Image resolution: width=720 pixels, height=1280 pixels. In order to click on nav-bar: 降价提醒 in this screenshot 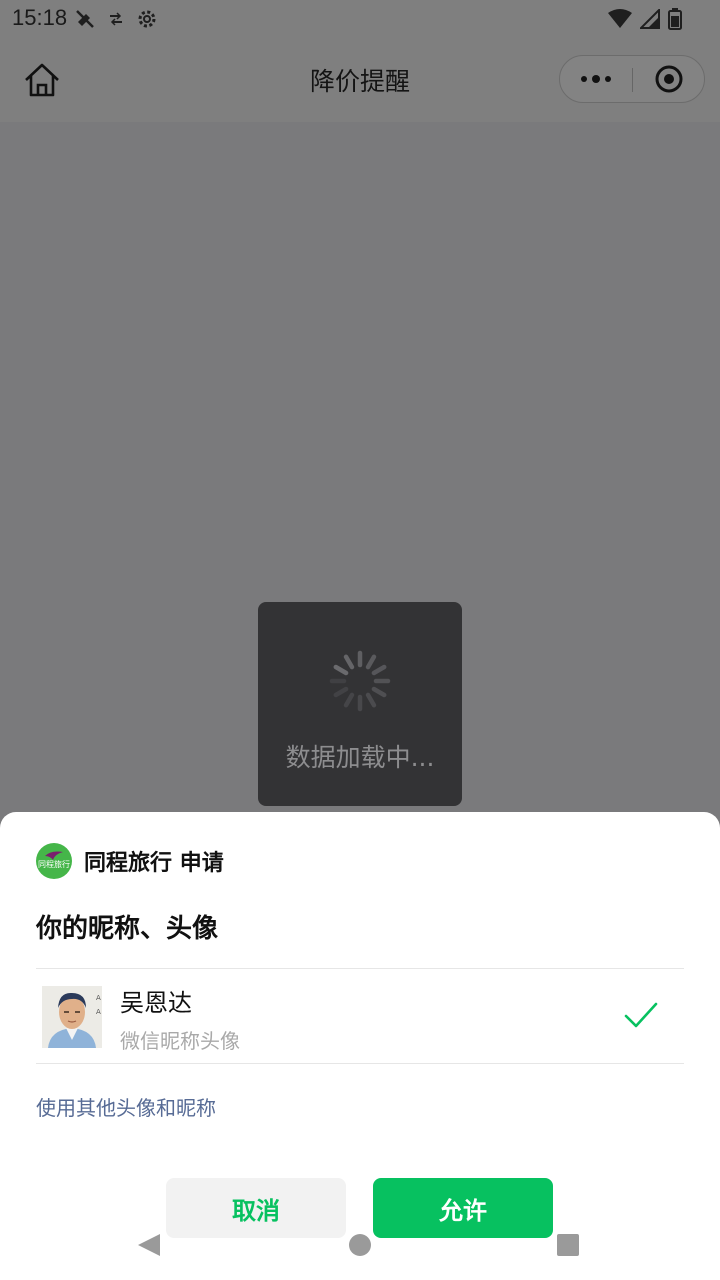, I will do `click(360, 80)`.